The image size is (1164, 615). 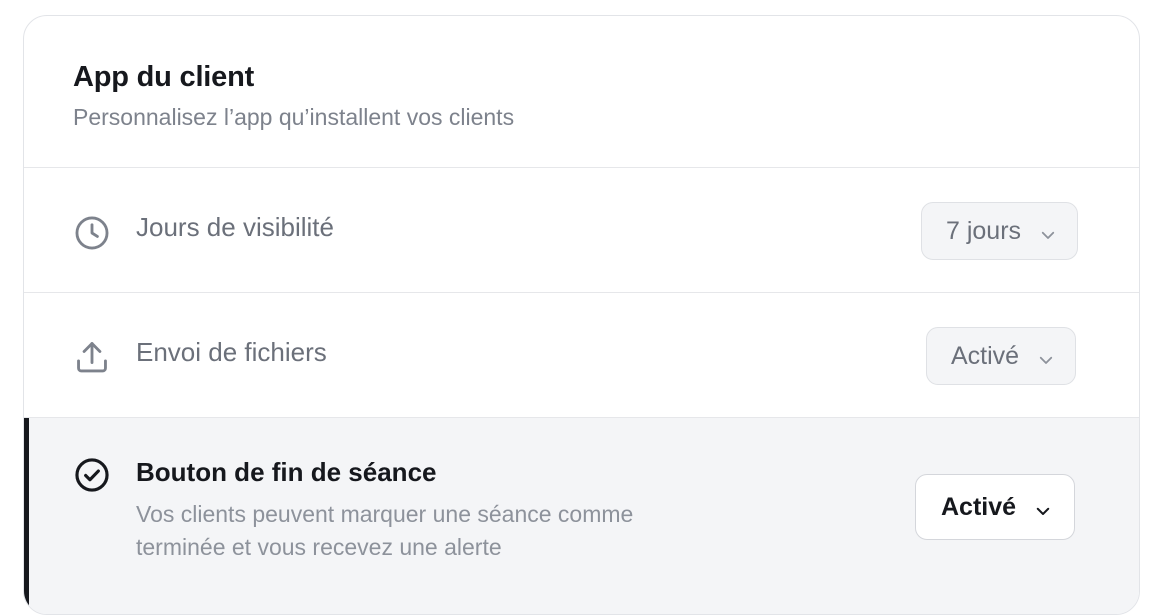 What do you see at coordinates (92, 475) in the screenshot?
I see `check-circle-icon` at bounding box center [92, 475].